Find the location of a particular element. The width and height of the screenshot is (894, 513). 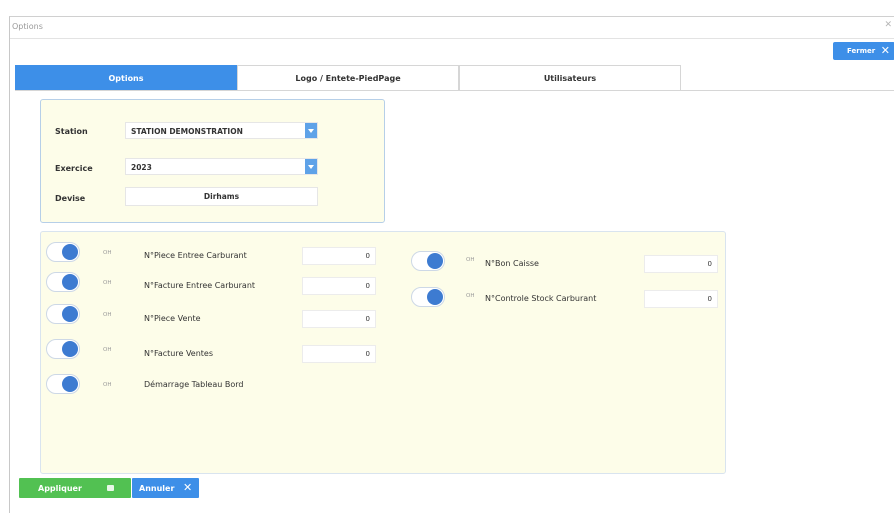

toggle-bon-caisse is located at coordinates (428, 261).